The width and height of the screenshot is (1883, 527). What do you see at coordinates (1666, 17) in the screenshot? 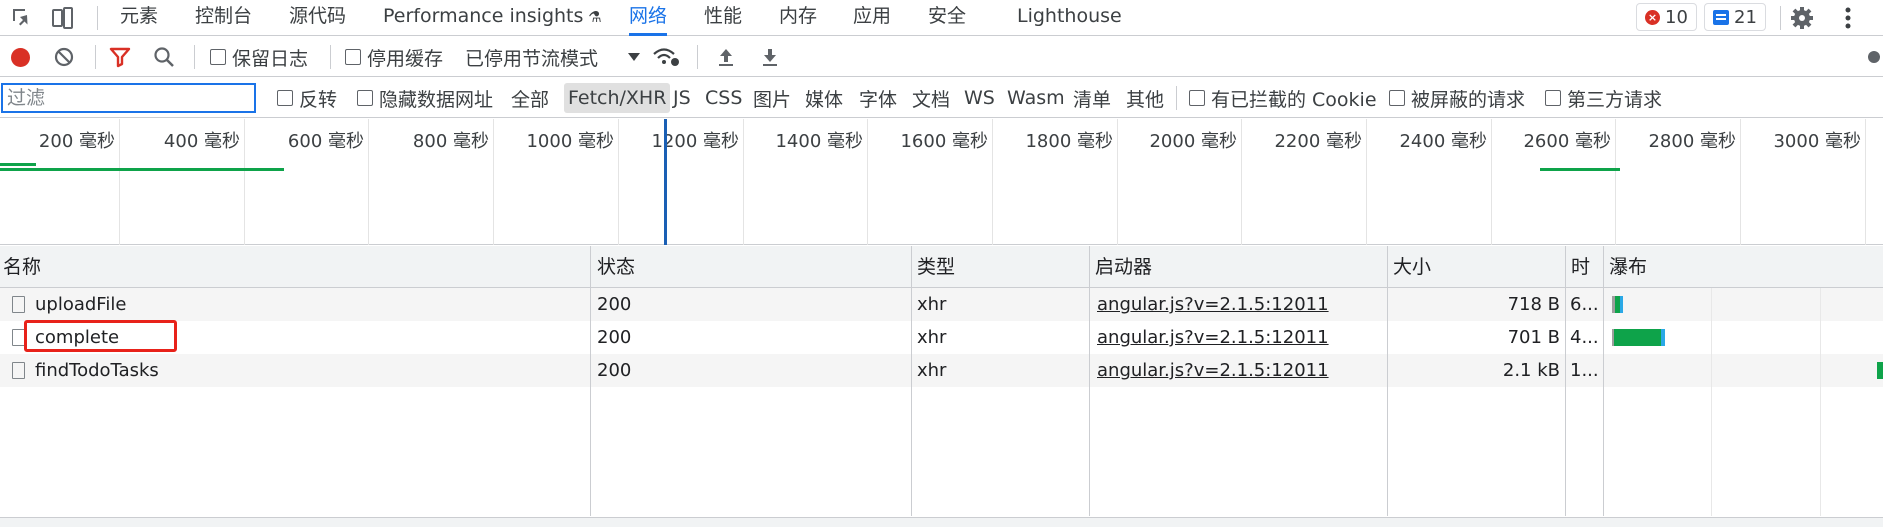
I see `errors-badge: × 10` at bounding box center [1666, 17].